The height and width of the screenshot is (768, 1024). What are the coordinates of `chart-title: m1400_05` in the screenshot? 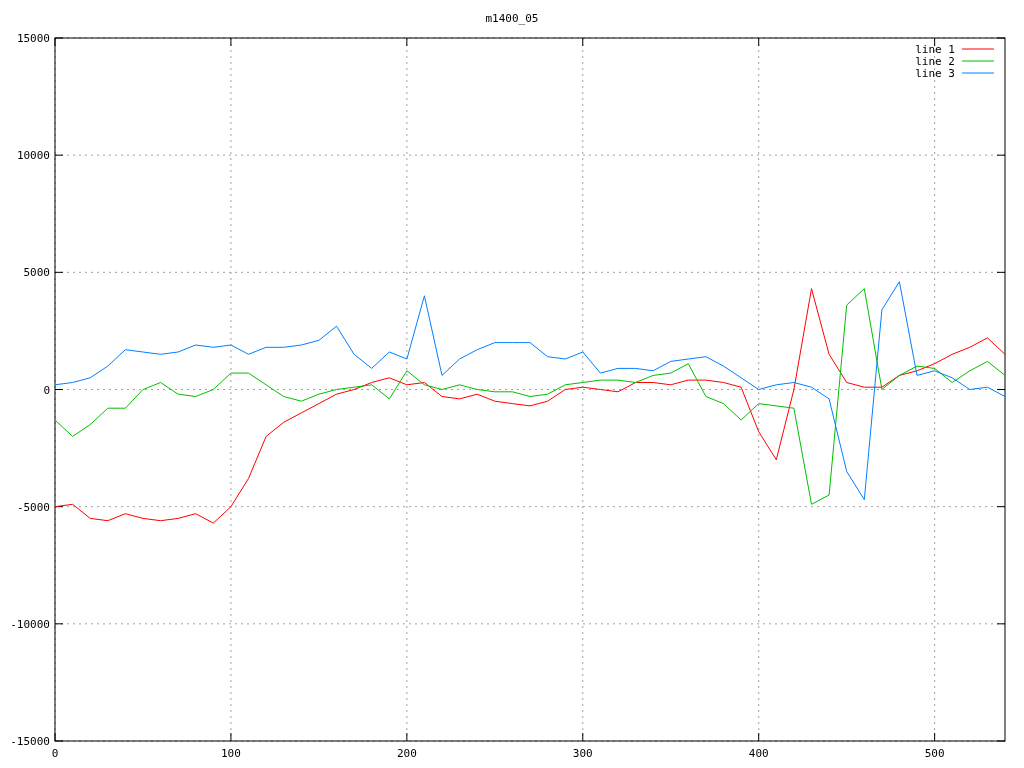 It's located at (512, 18).